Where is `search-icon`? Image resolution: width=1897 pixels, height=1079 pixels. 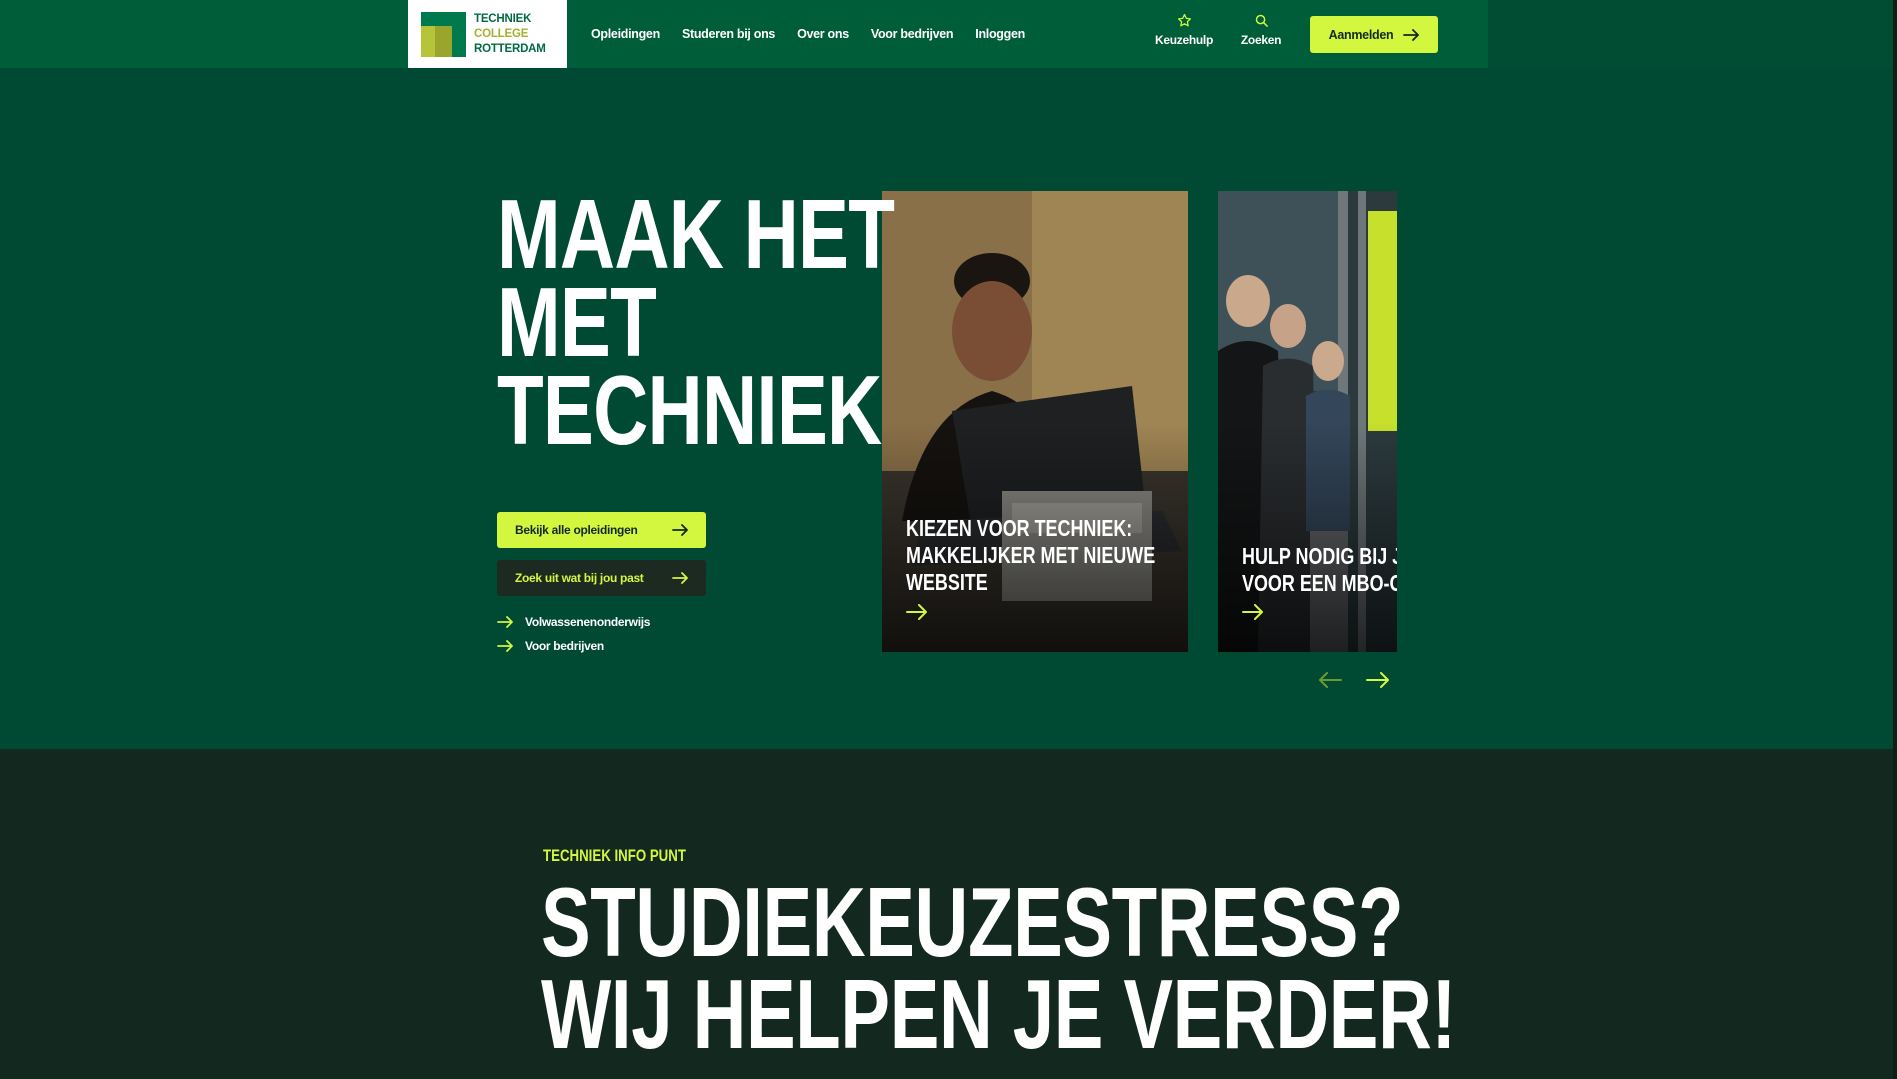 search-icon is located at coordinates (1261, 20).